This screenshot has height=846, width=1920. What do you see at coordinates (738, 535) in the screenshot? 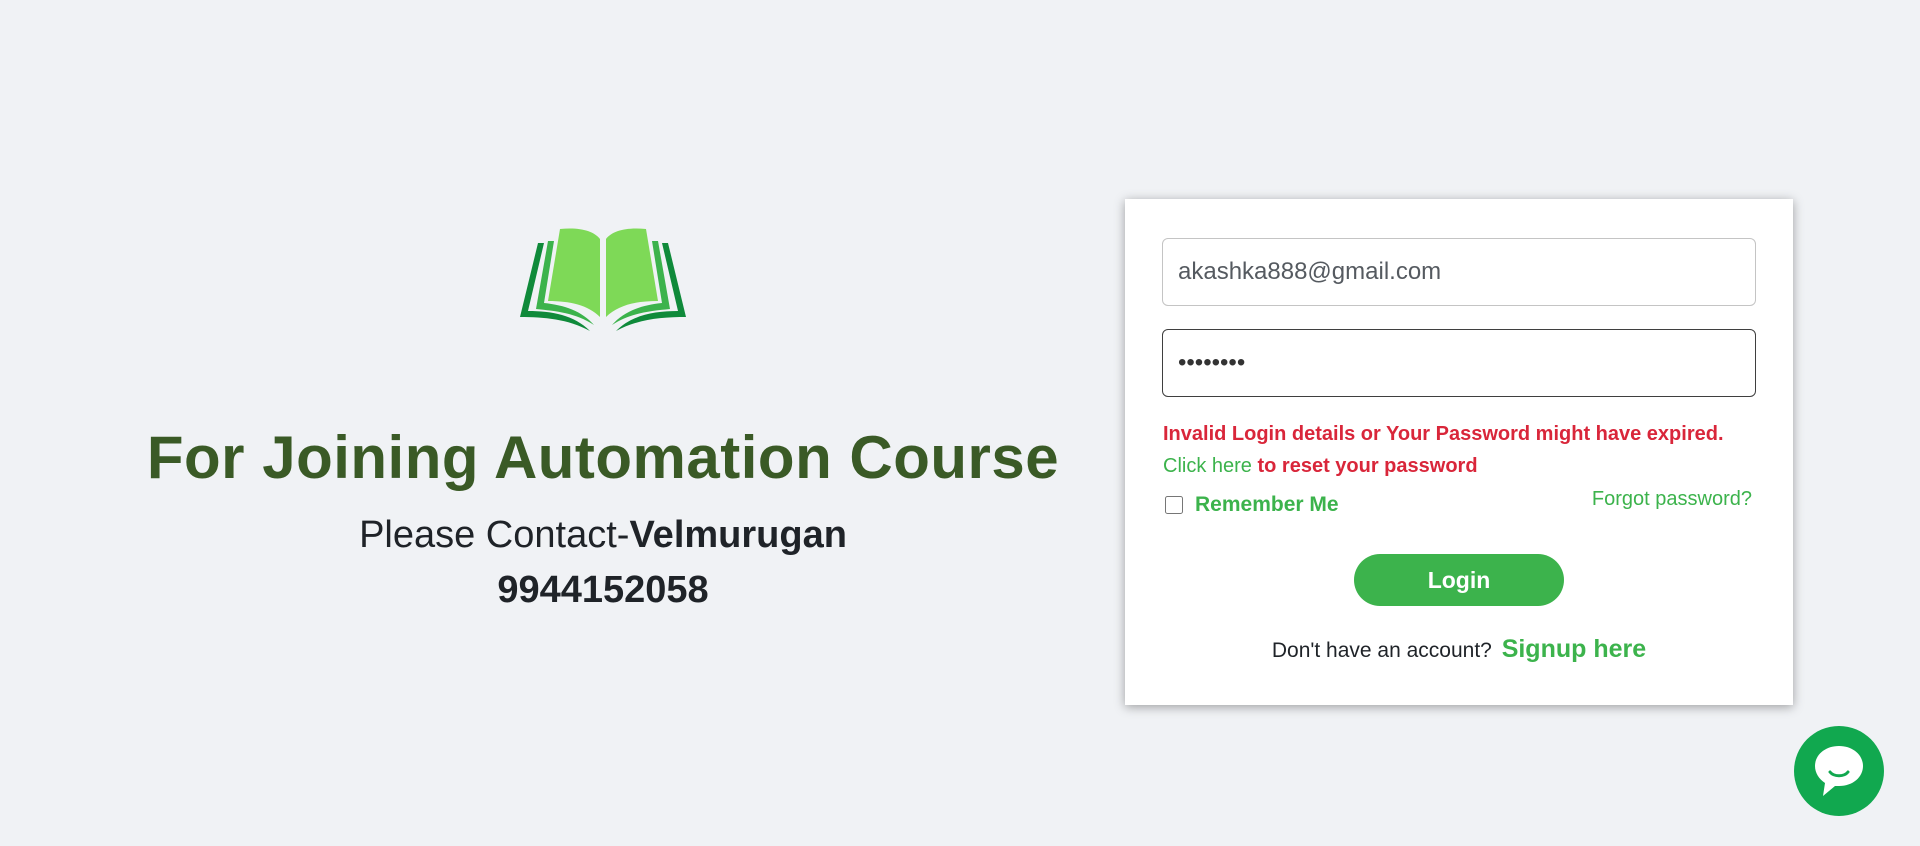
I see `contact-name: Velmurugan` at bounding box center [738, 535].